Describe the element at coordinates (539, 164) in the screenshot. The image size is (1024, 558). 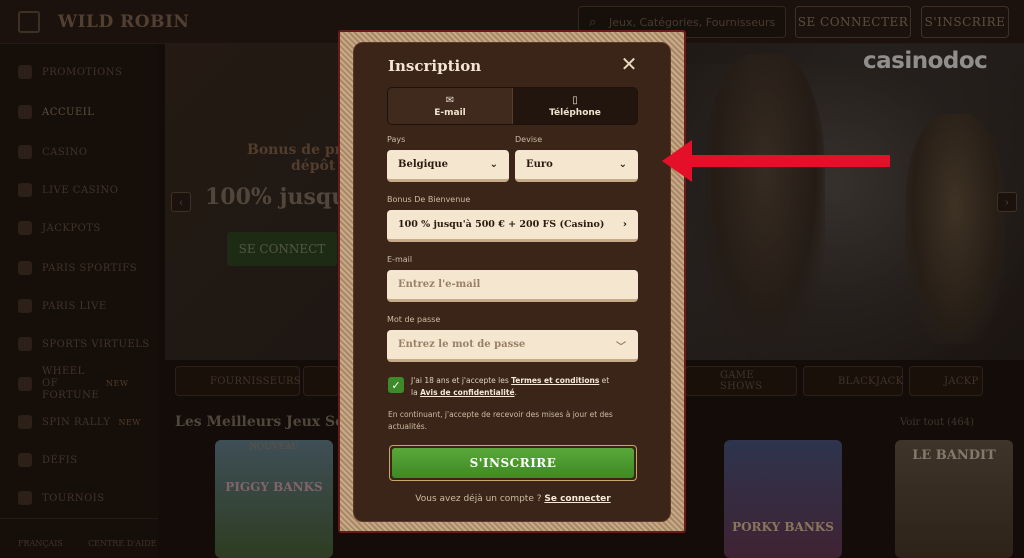
I see `currency-value: Euro` at that location.